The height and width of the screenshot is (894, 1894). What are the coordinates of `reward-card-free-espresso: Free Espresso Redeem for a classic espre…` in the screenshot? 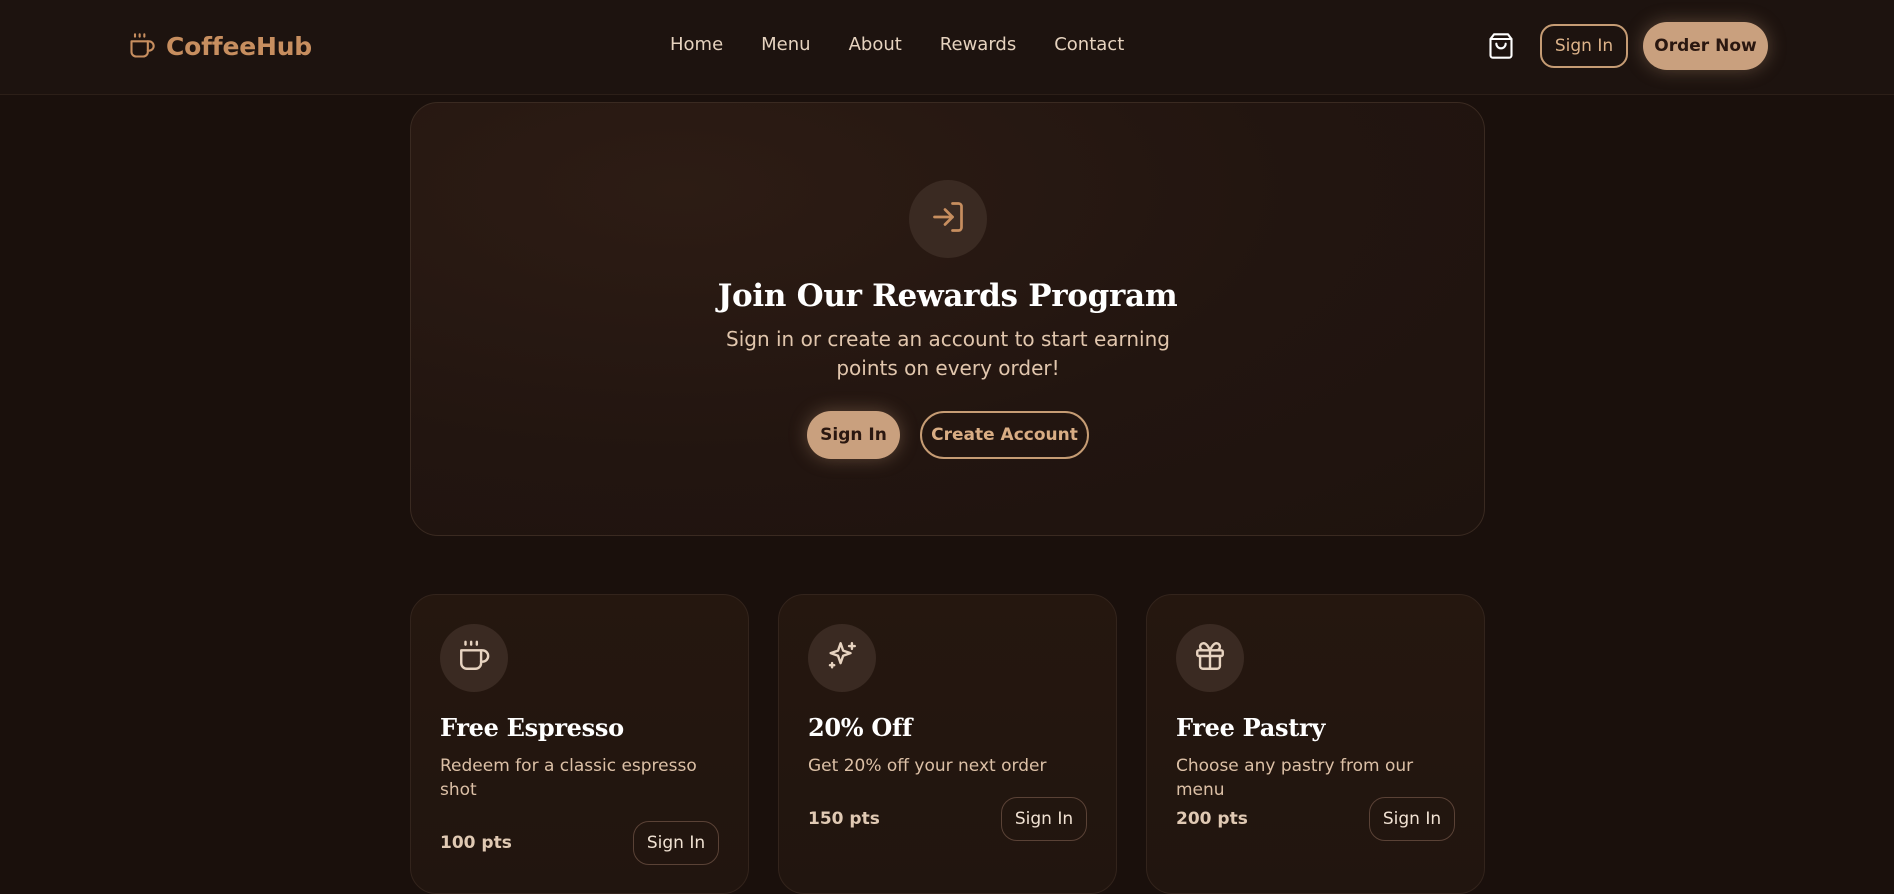 It's located at (579, 744).